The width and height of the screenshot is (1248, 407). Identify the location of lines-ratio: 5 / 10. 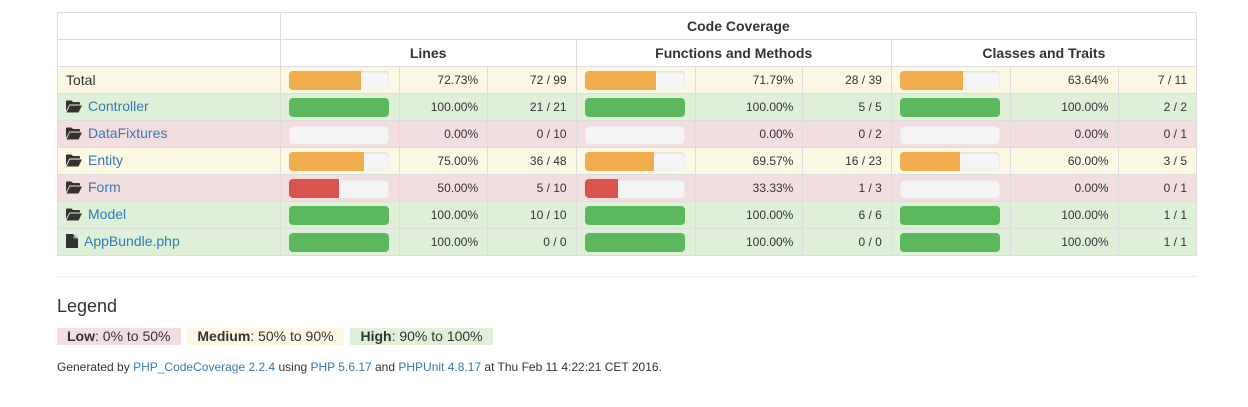
(532, 188).